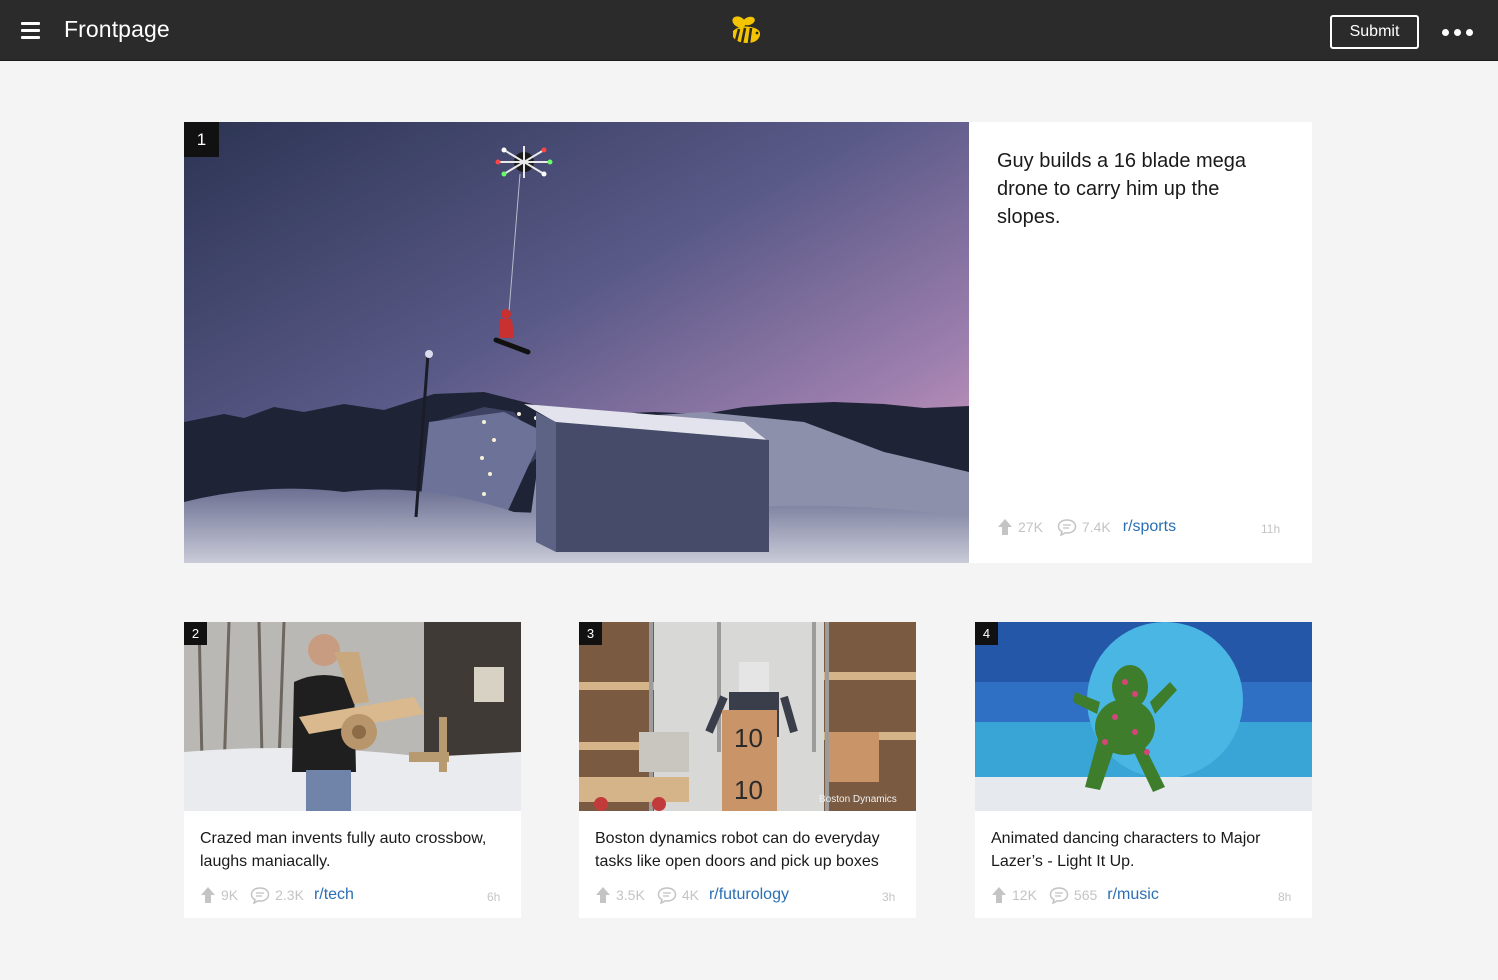  I want to click on robot-image: 10 10, so click(747, 716).